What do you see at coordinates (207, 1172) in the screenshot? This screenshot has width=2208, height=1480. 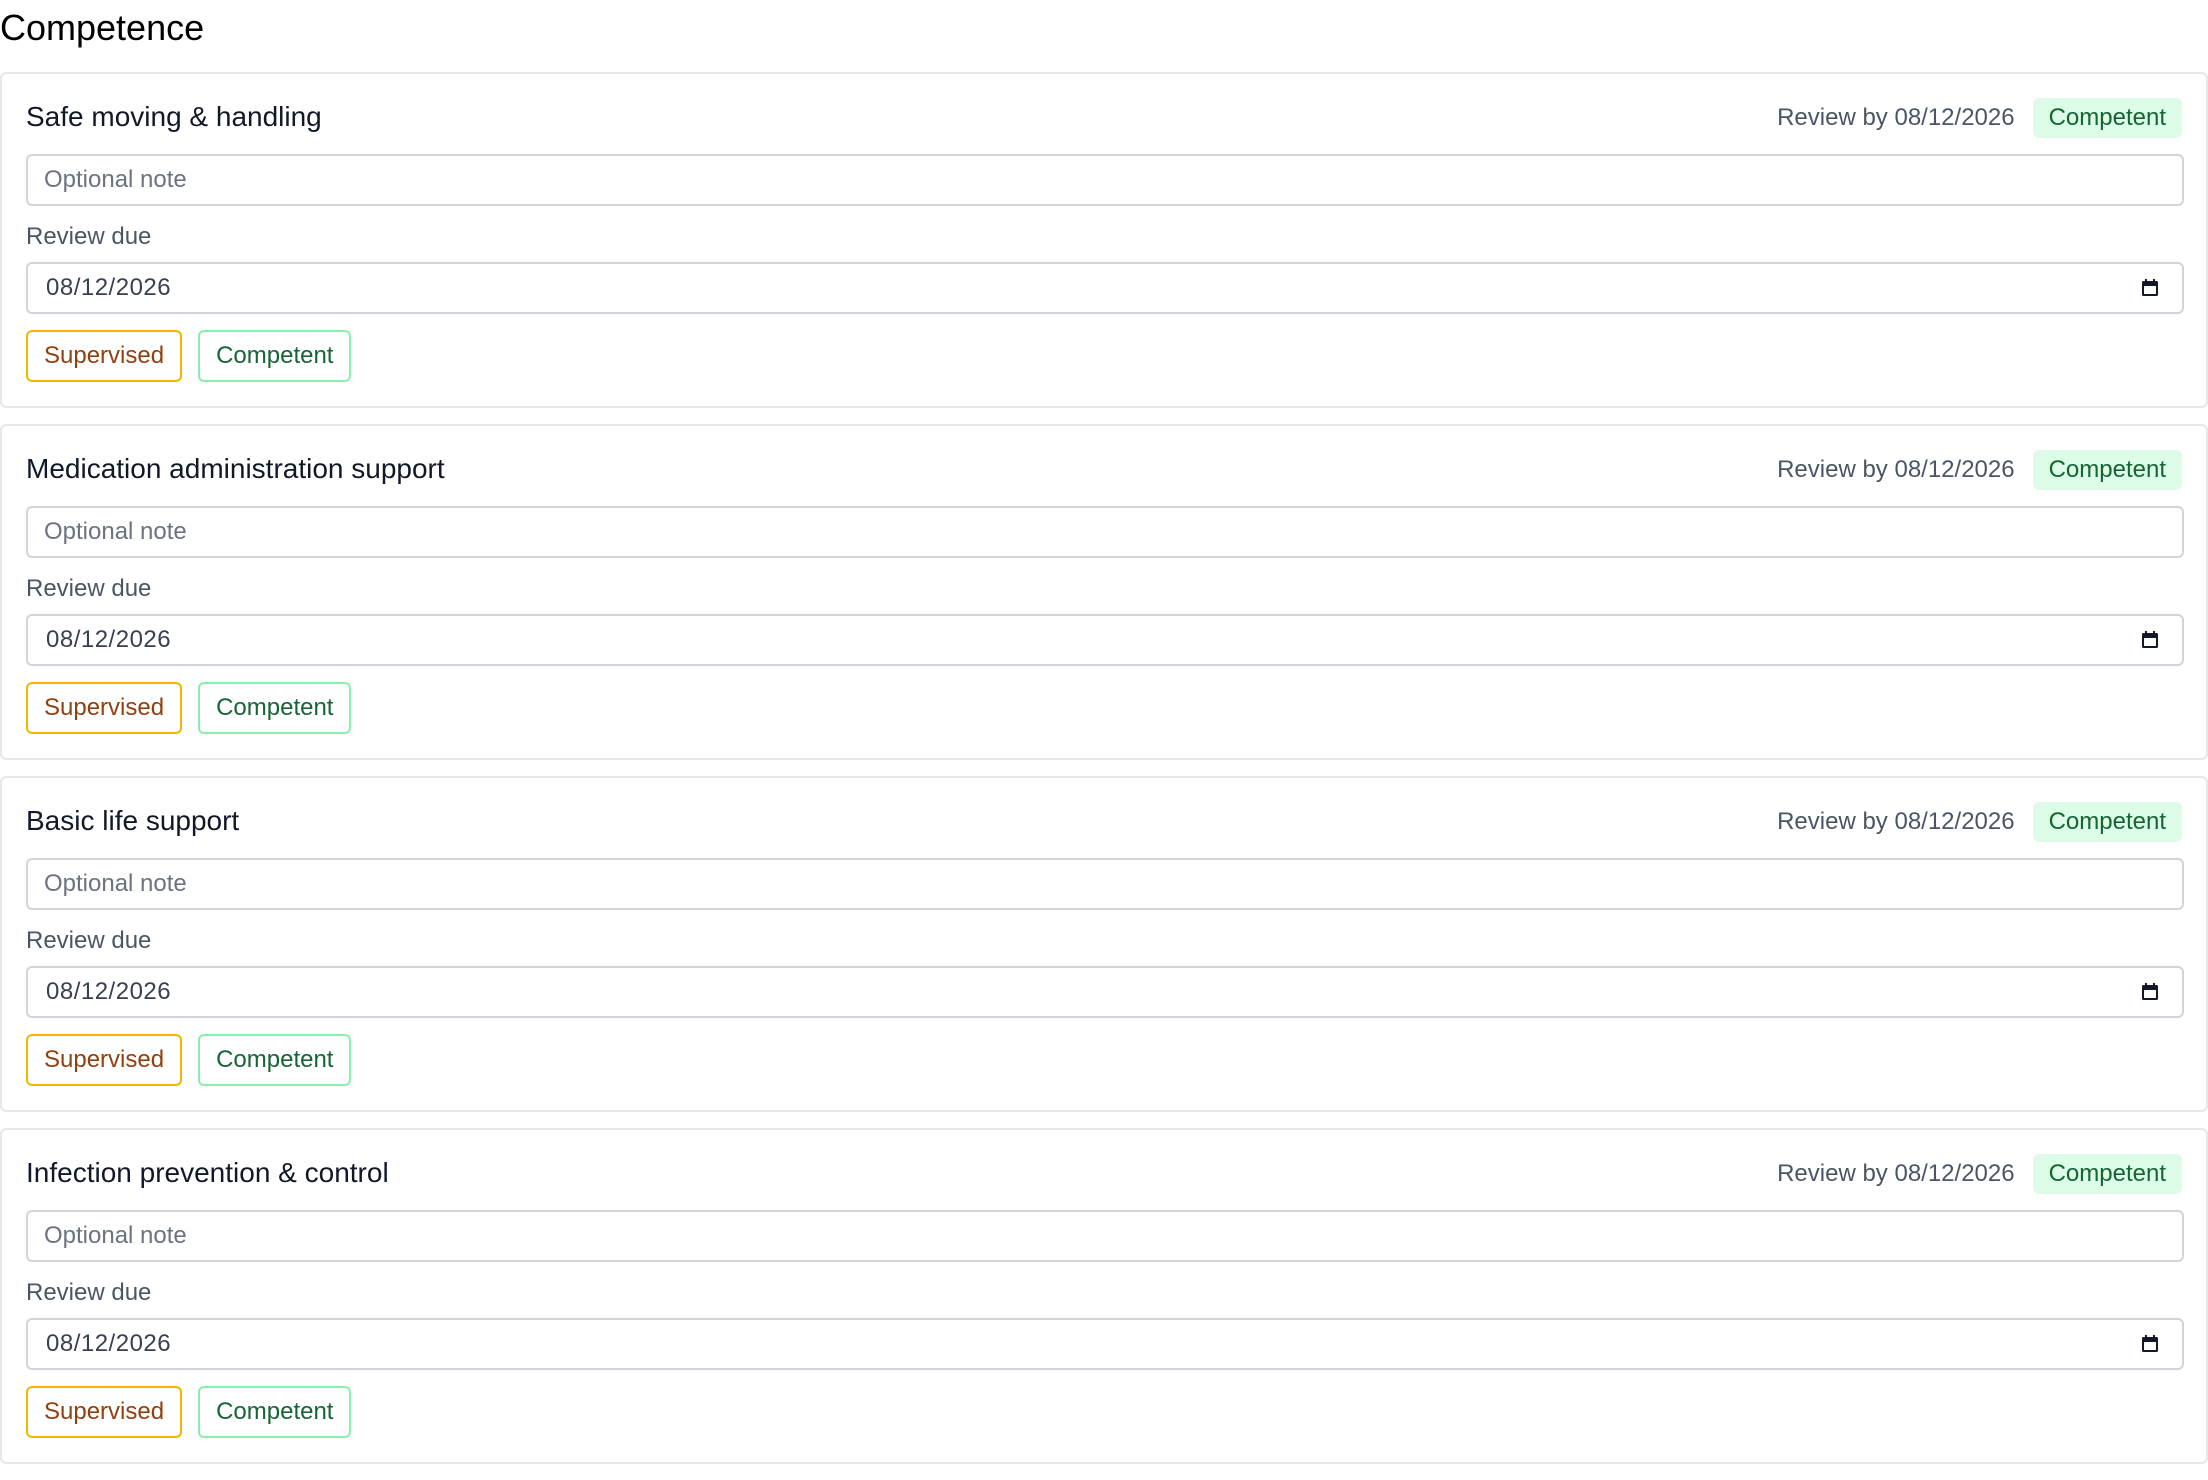 I see `competence-title: Infection prevention & control` at bounding box center [207, 1172].